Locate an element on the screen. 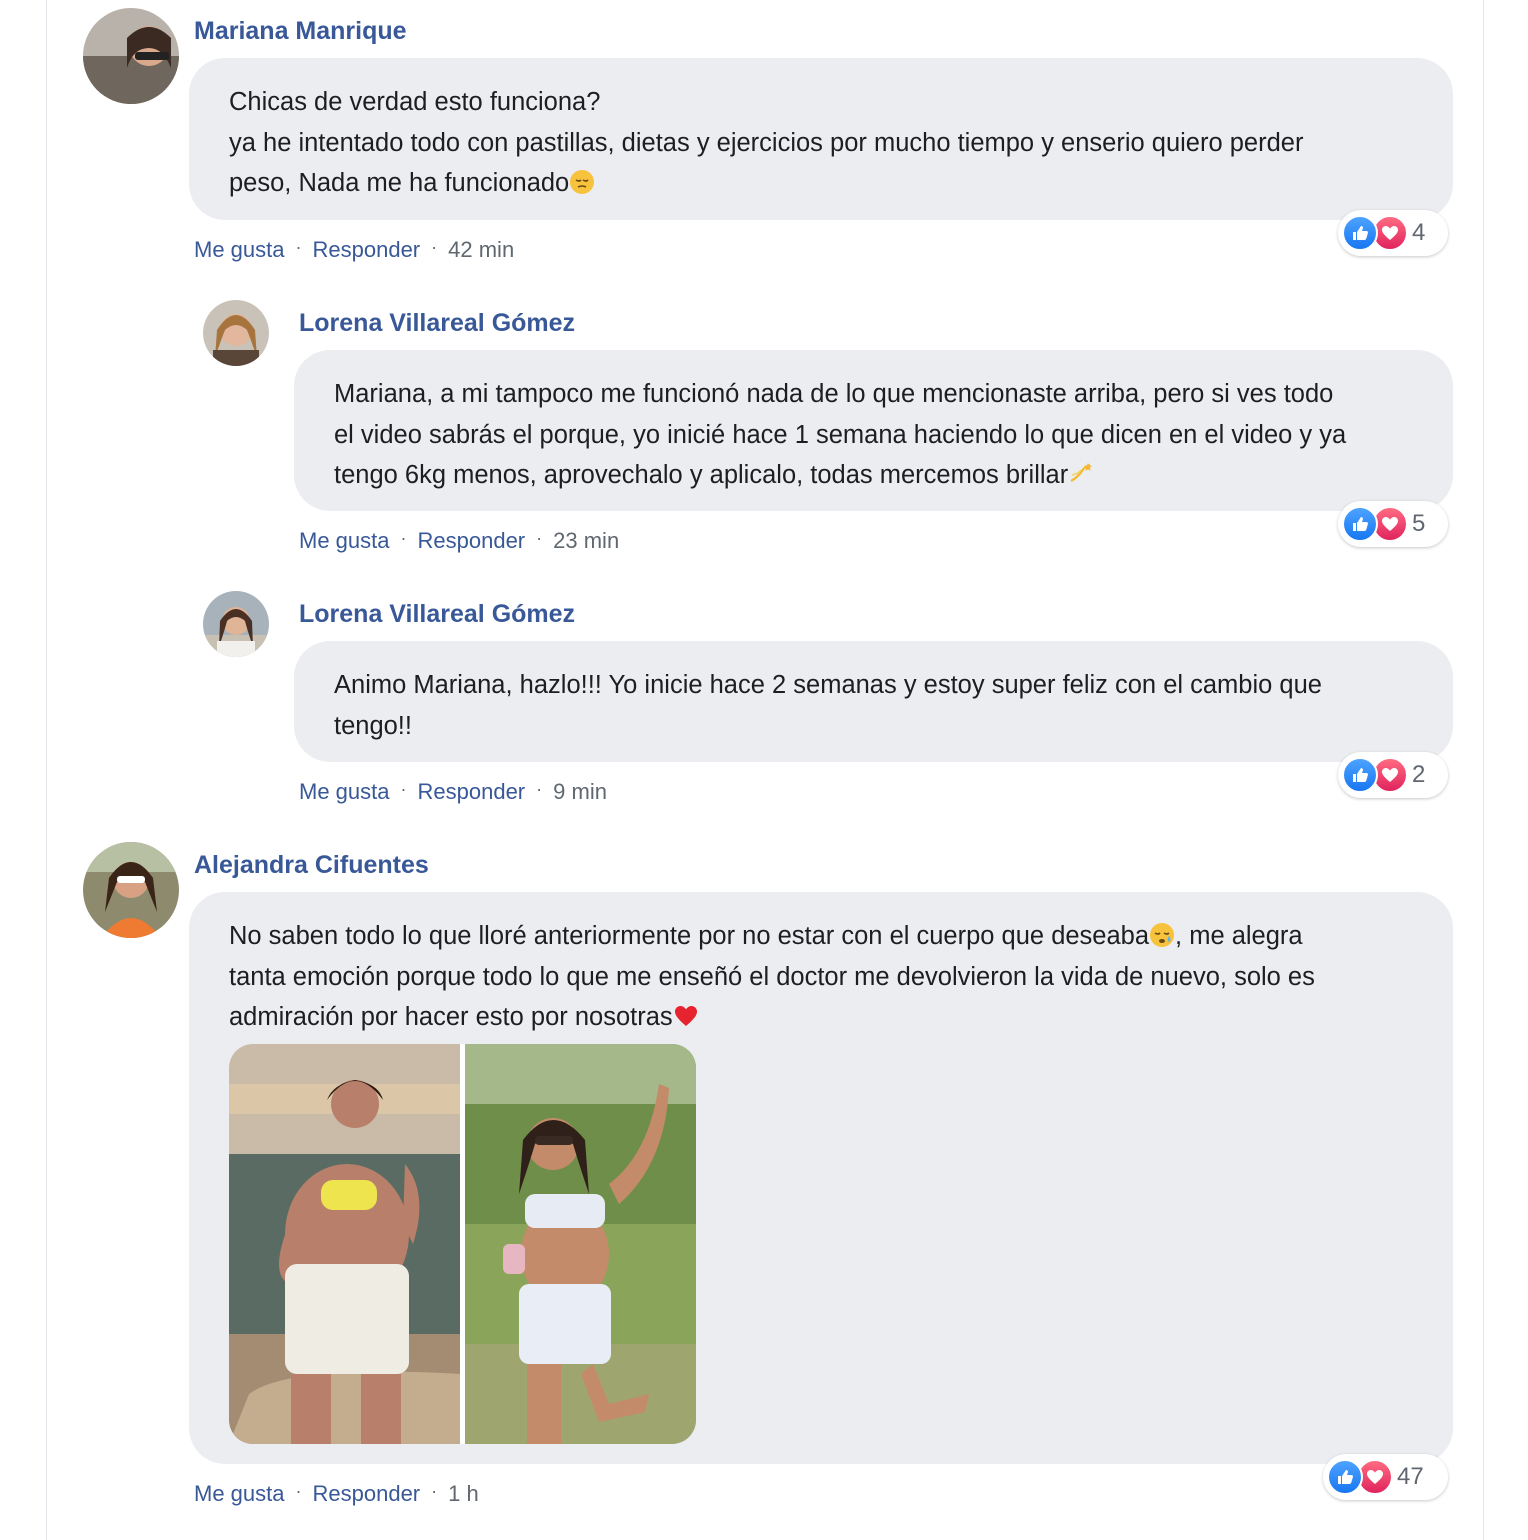 The image size is (1528, 1540). timestamp: 42 min is located at coordinates (481, 249).